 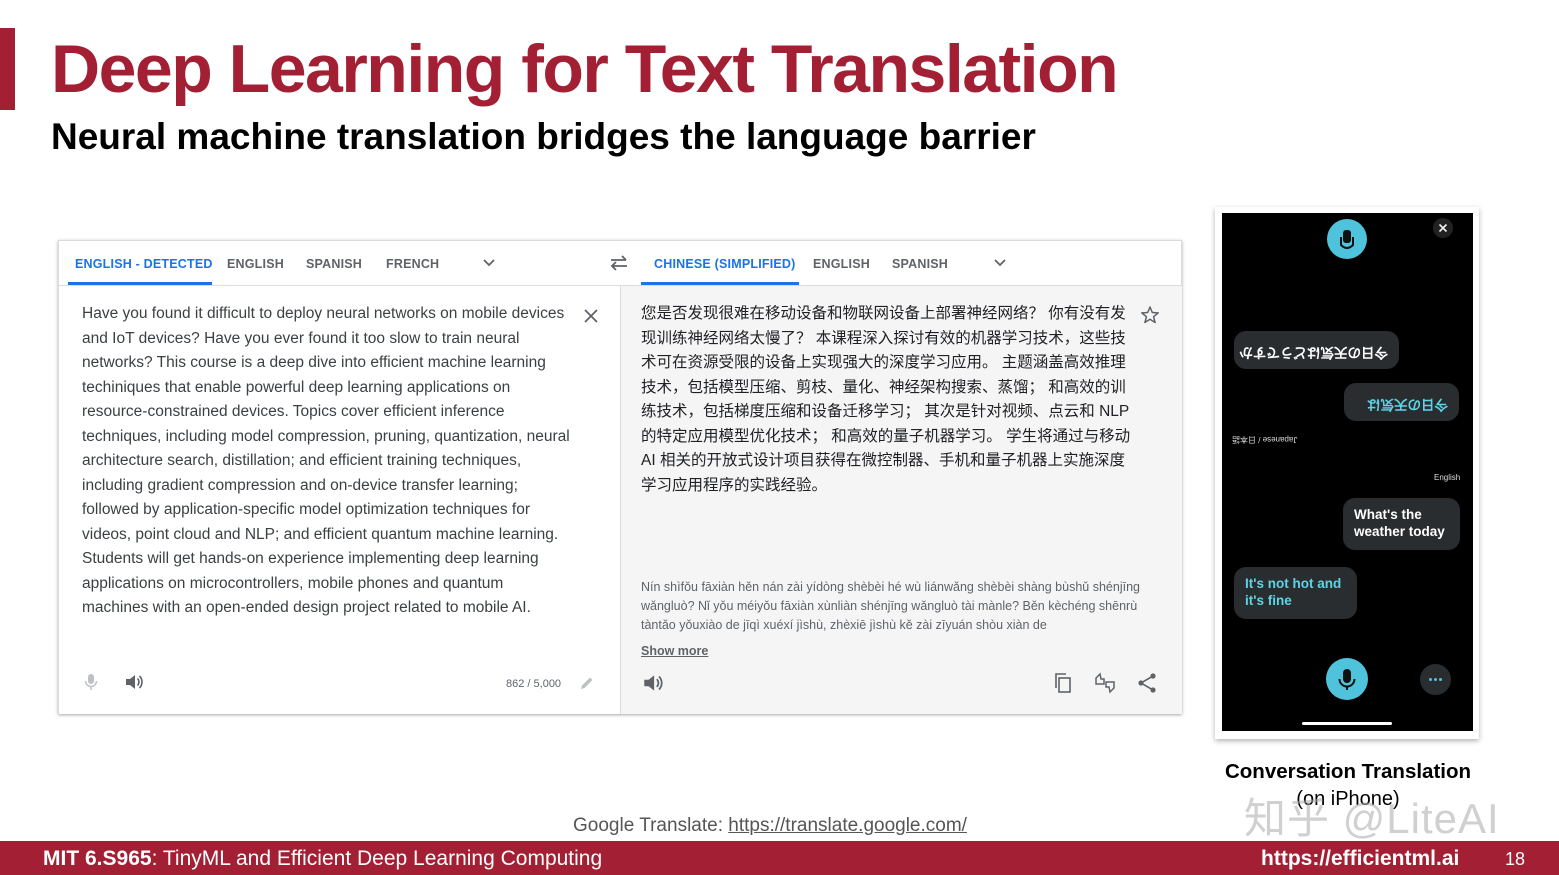 What do you see at coordinates (725, 264) in the screenshot?
I see `tab-chinese-simplified: CHINESE (SIMPLIFIED)` at bounding box center [725, 264].